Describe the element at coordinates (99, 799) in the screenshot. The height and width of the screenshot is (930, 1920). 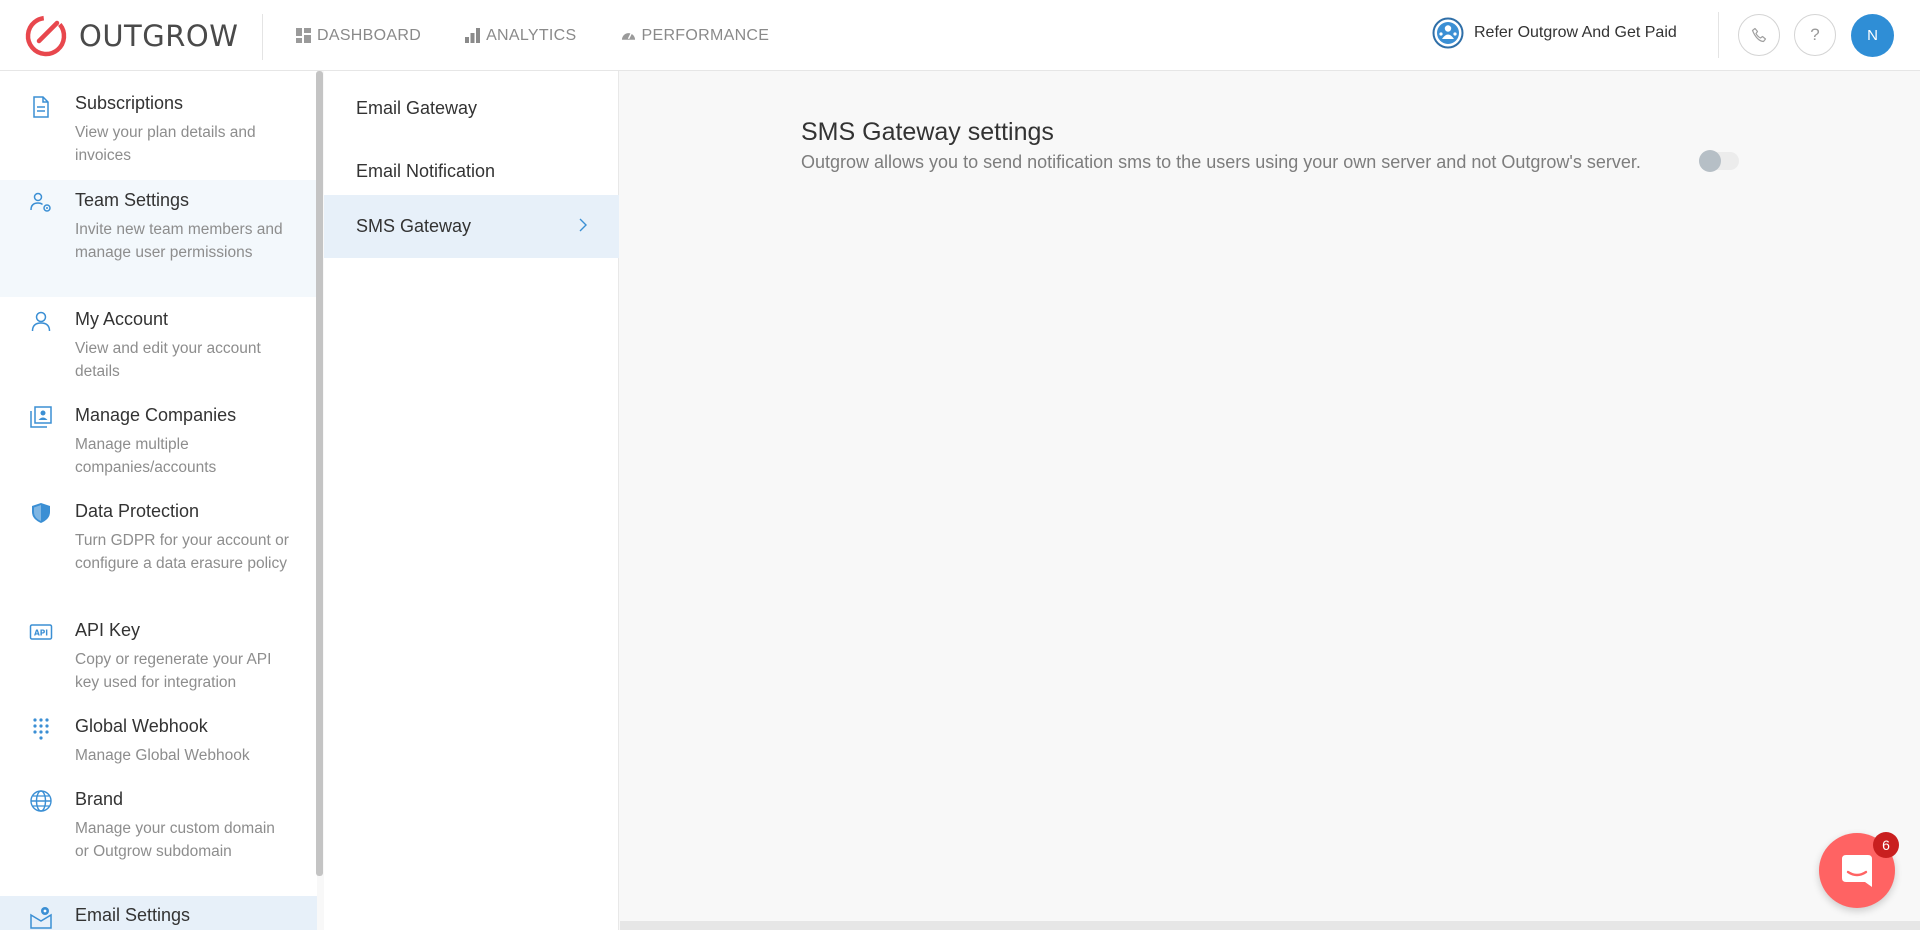
I see `sidebar-item-title: Brand` at that location.